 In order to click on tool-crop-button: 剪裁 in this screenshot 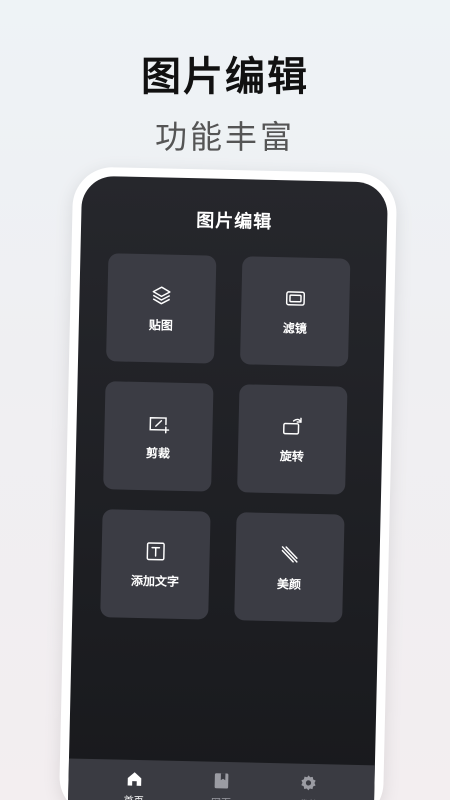, I will do `click(158, 436)`.